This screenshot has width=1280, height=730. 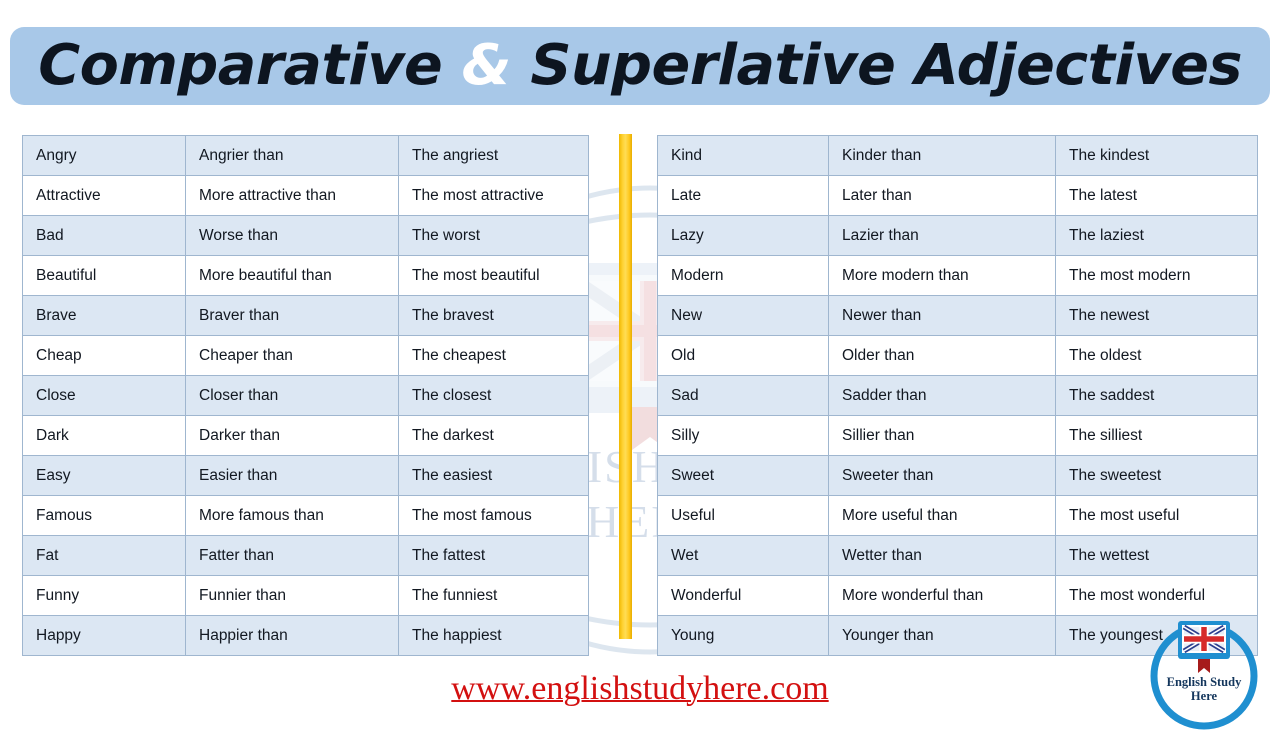 What do you see at coordinates (1156, 235) in the screenshot?
I see `cell-superlative: The laziest` at bounding box center [1156, 235].